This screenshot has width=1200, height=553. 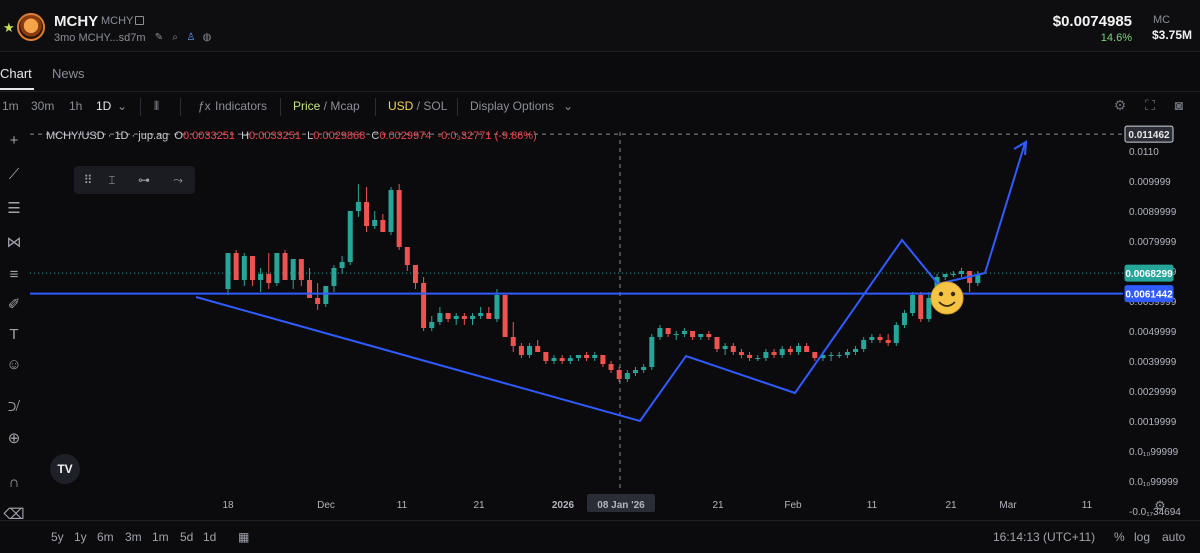 What do you see at coordinates (75, 106) in the screenshot?
I see `interval-1h: 1h` at bounding box center [75, 106].